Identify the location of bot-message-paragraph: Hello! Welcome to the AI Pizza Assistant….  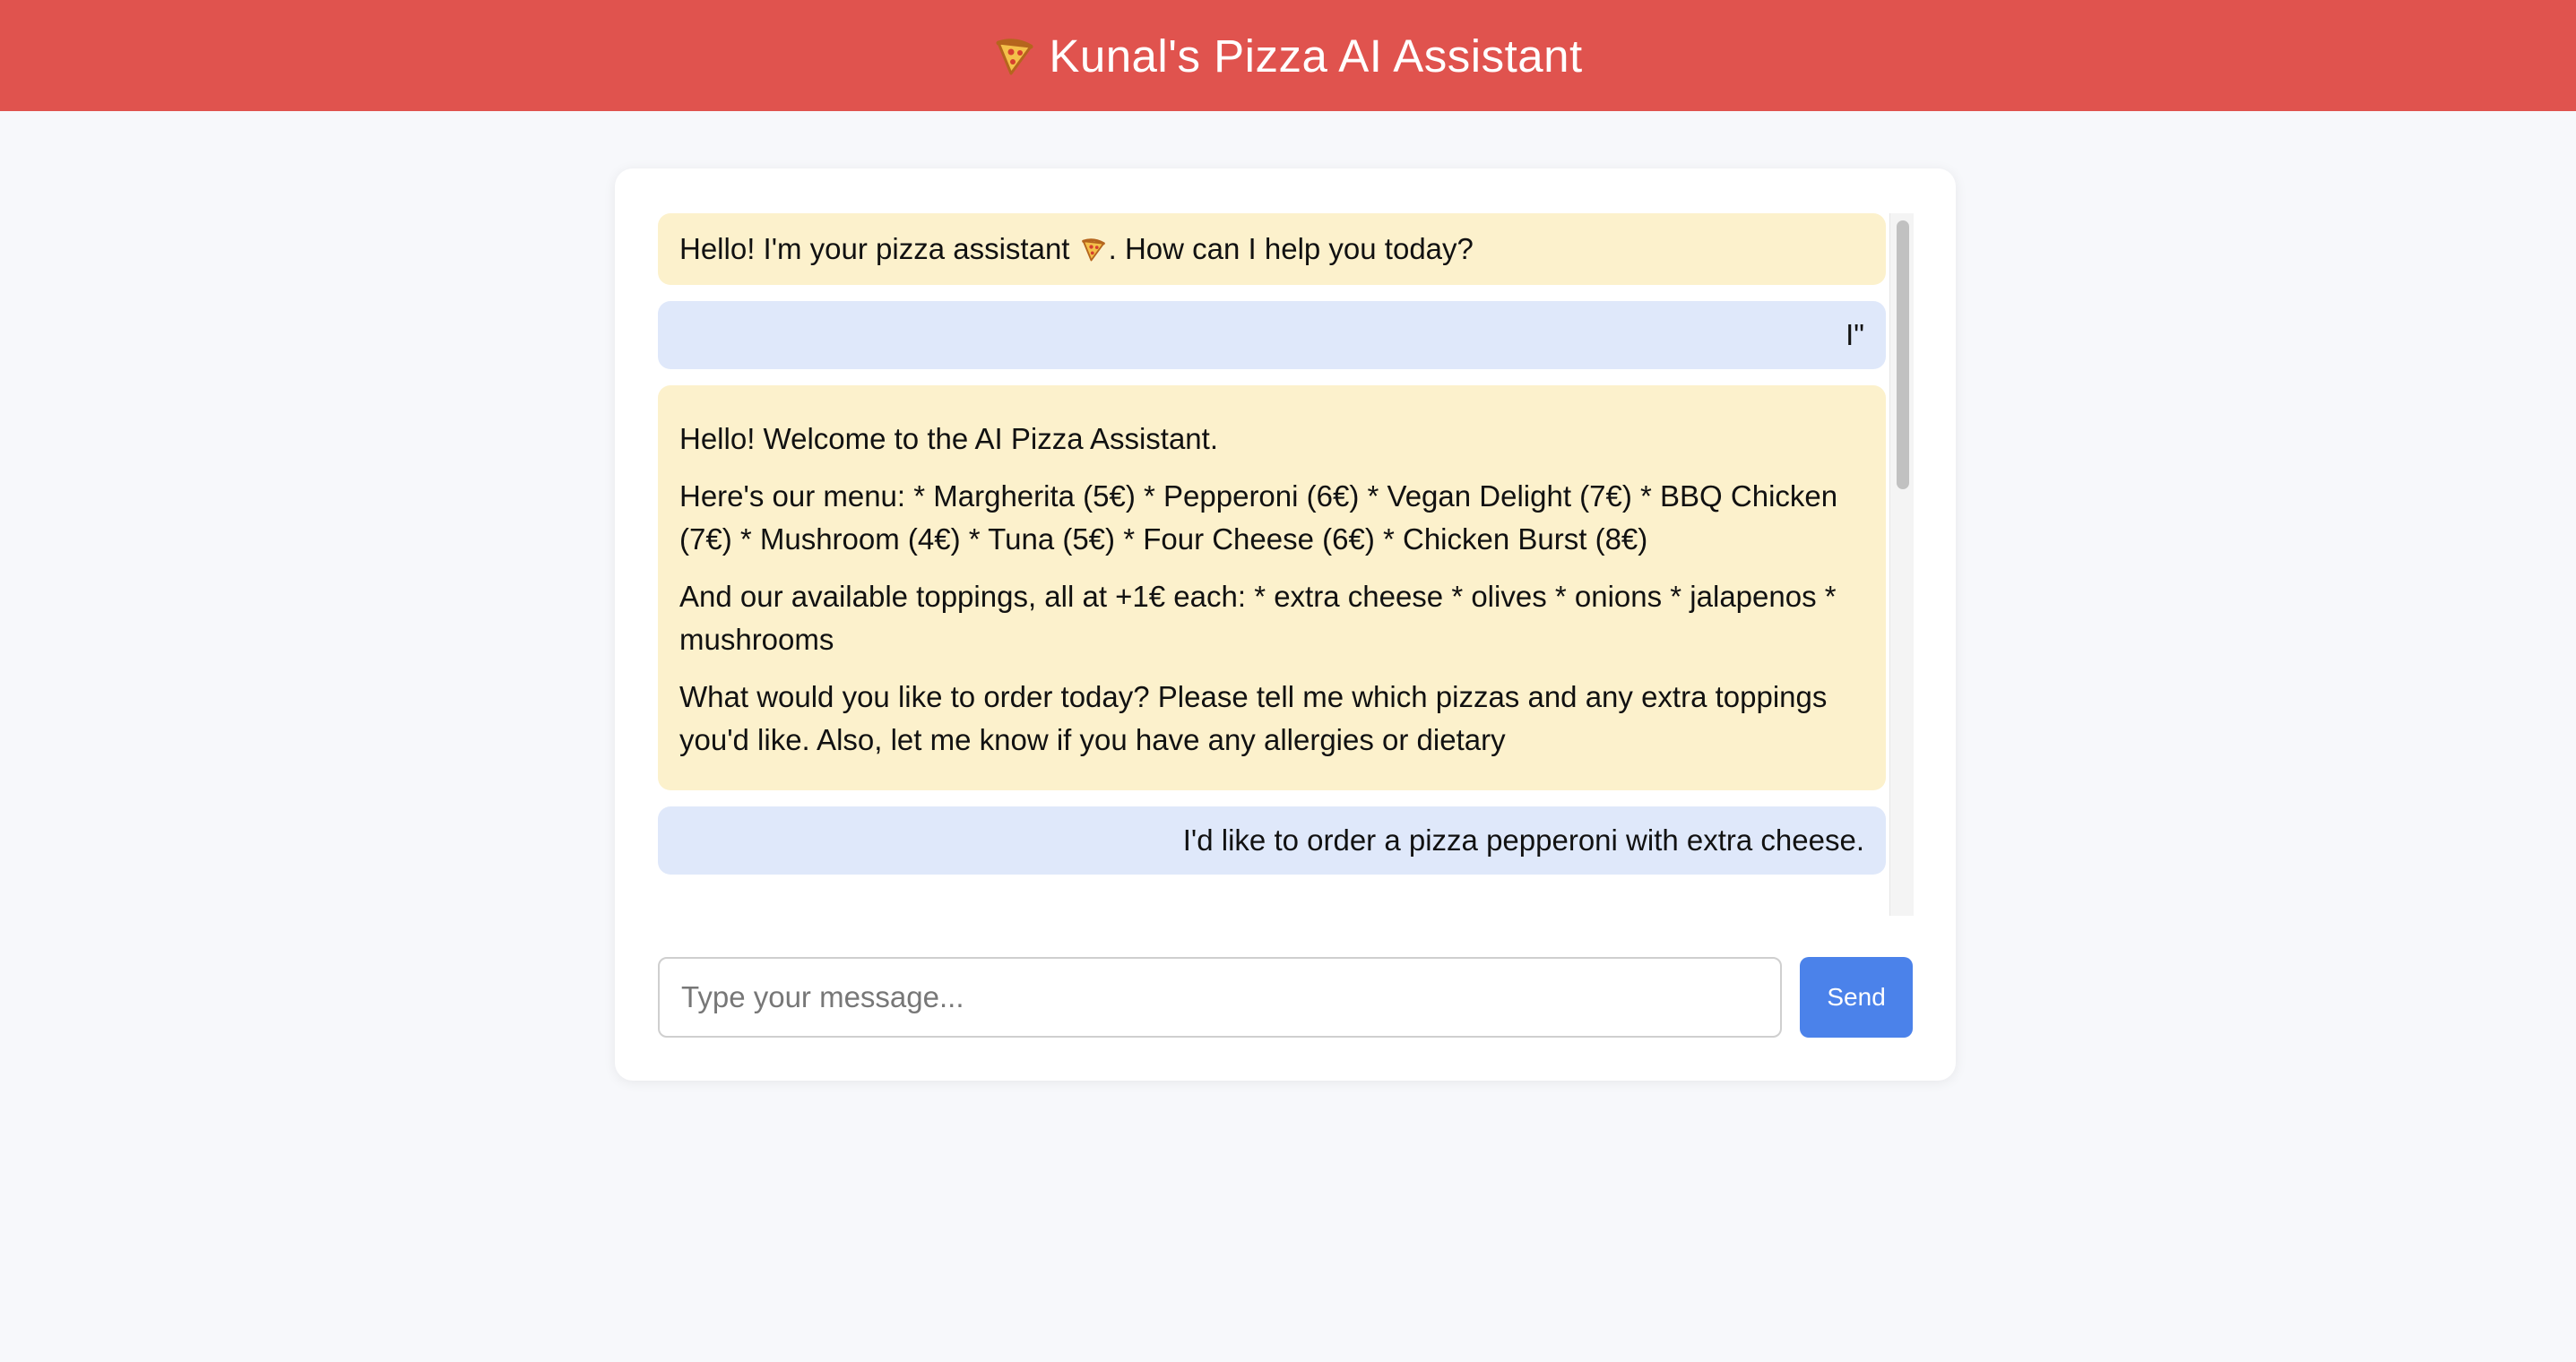
(948, 438).